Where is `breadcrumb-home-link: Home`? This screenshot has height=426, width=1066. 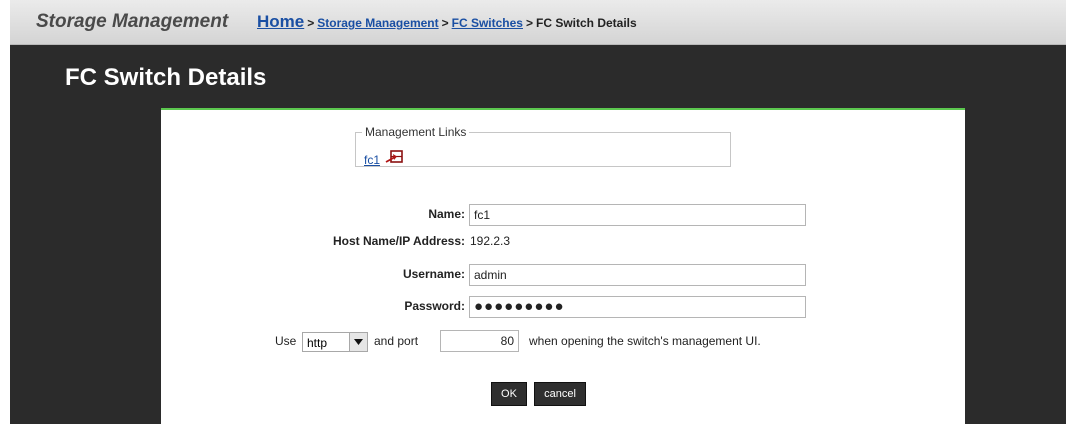
breadcrumb-home-link: Home is located at coordinates (280, 21).